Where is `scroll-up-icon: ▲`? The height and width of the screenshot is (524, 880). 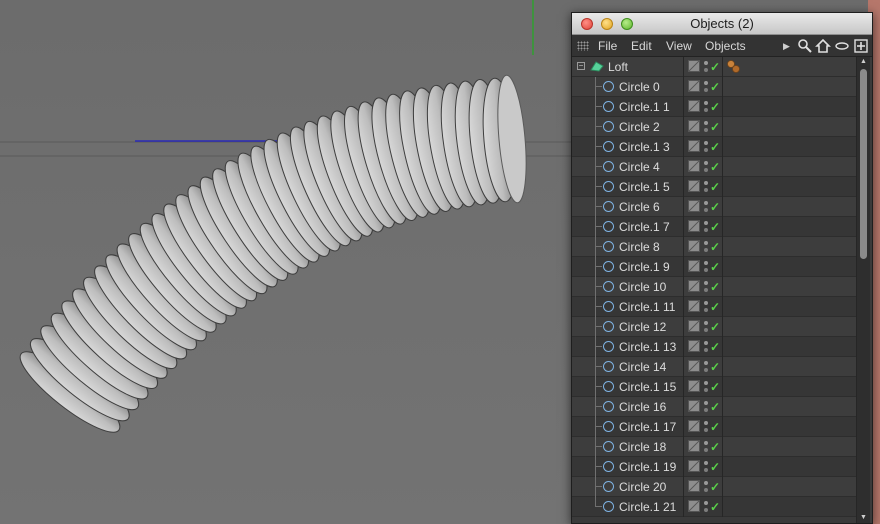 scroll-up-icon: ▲ is located at coordinates (863, 62).